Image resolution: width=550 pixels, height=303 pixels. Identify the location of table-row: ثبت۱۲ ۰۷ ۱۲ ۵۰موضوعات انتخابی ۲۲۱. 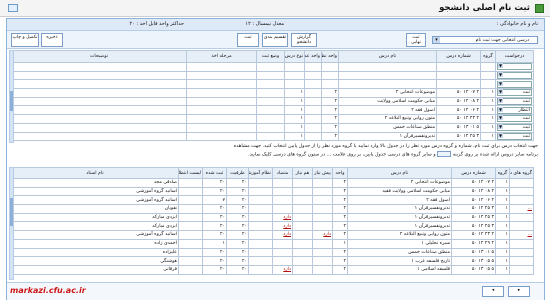
(272, 93).